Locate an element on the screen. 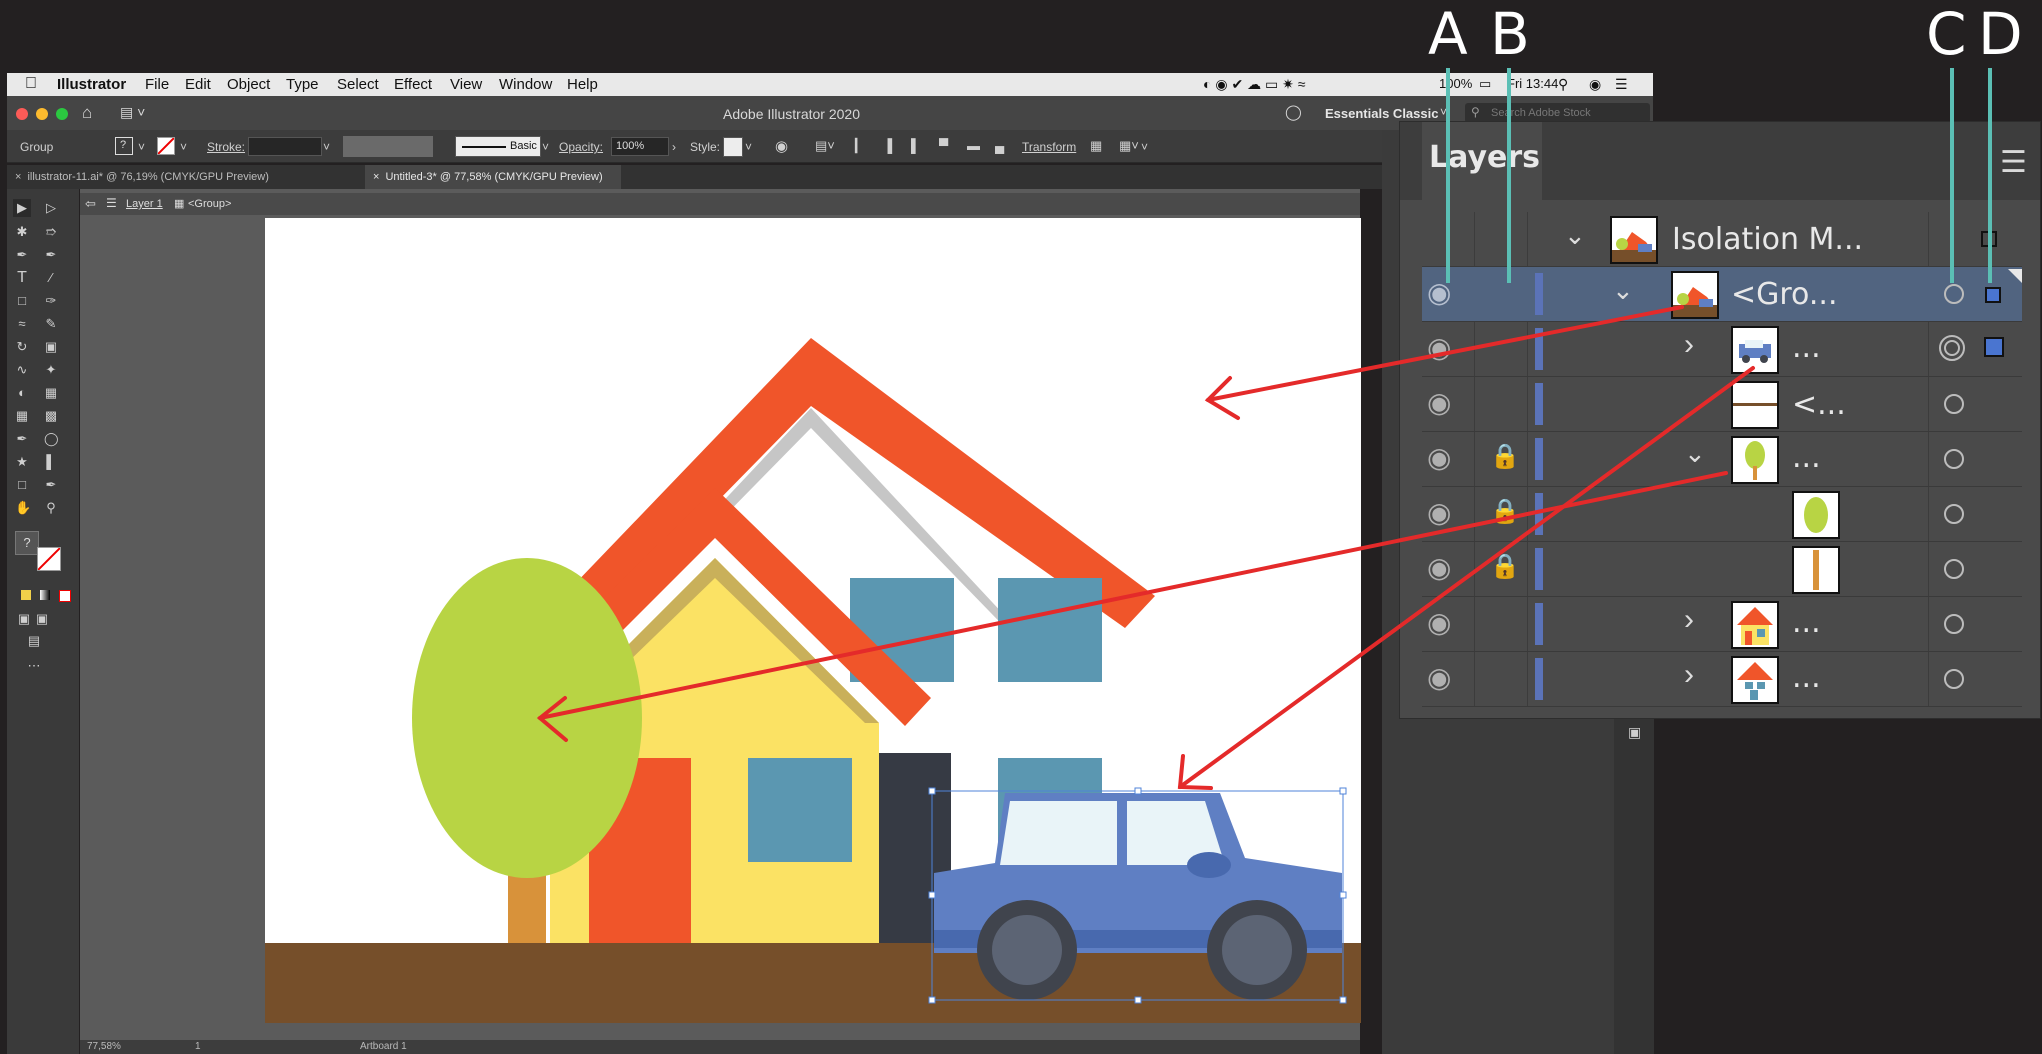 The height and width of the screenshot is (1054, 2042). lasso-tool-icon: ➱ is located at coordinates (51, 232).